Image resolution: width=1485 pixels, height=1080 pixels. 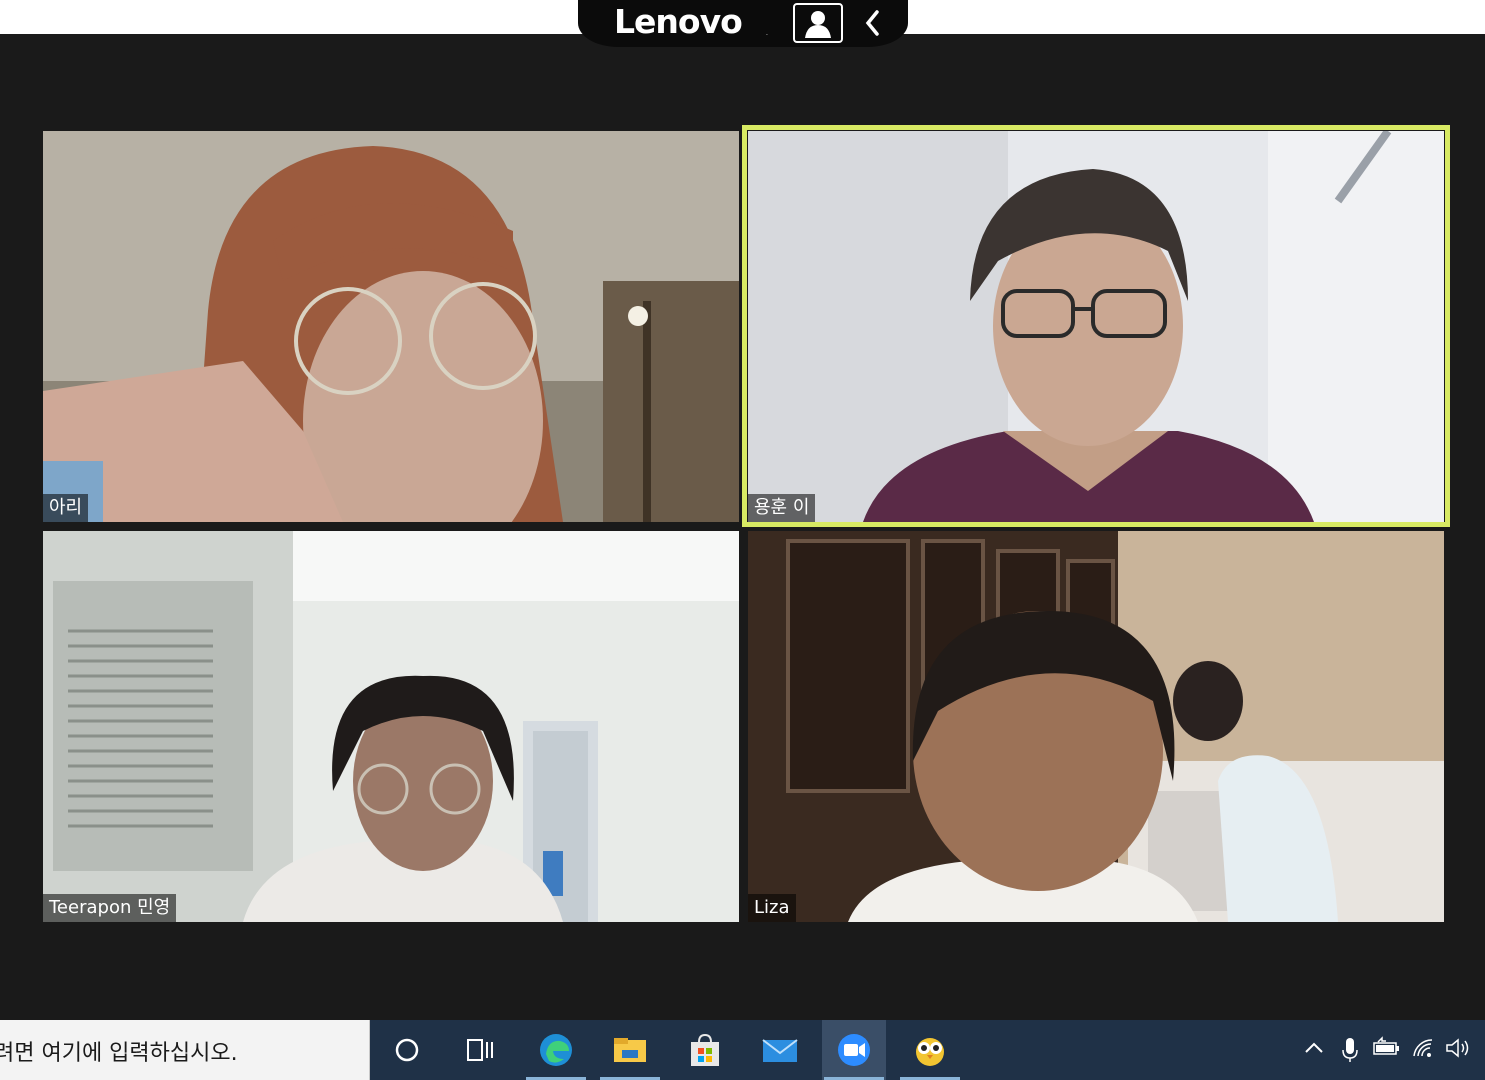 I want to click on file-explorer-button, so click(x=630, y=1050).